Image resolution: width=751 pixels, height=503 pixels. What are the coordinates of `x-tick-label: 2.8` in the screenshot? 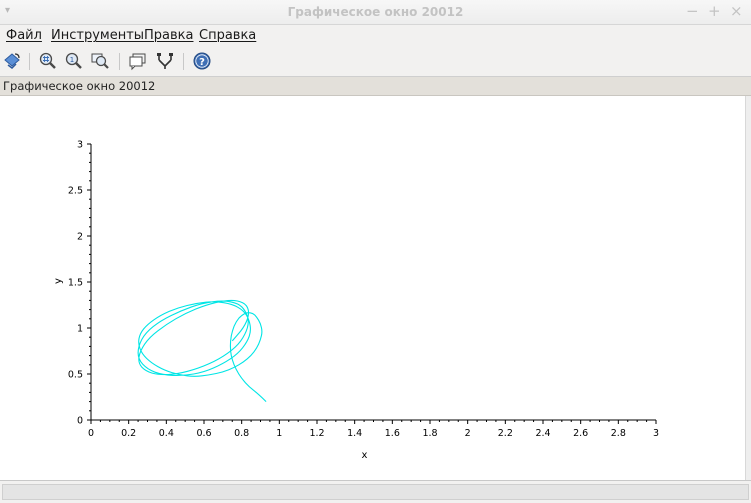 It's located at (618, 433).